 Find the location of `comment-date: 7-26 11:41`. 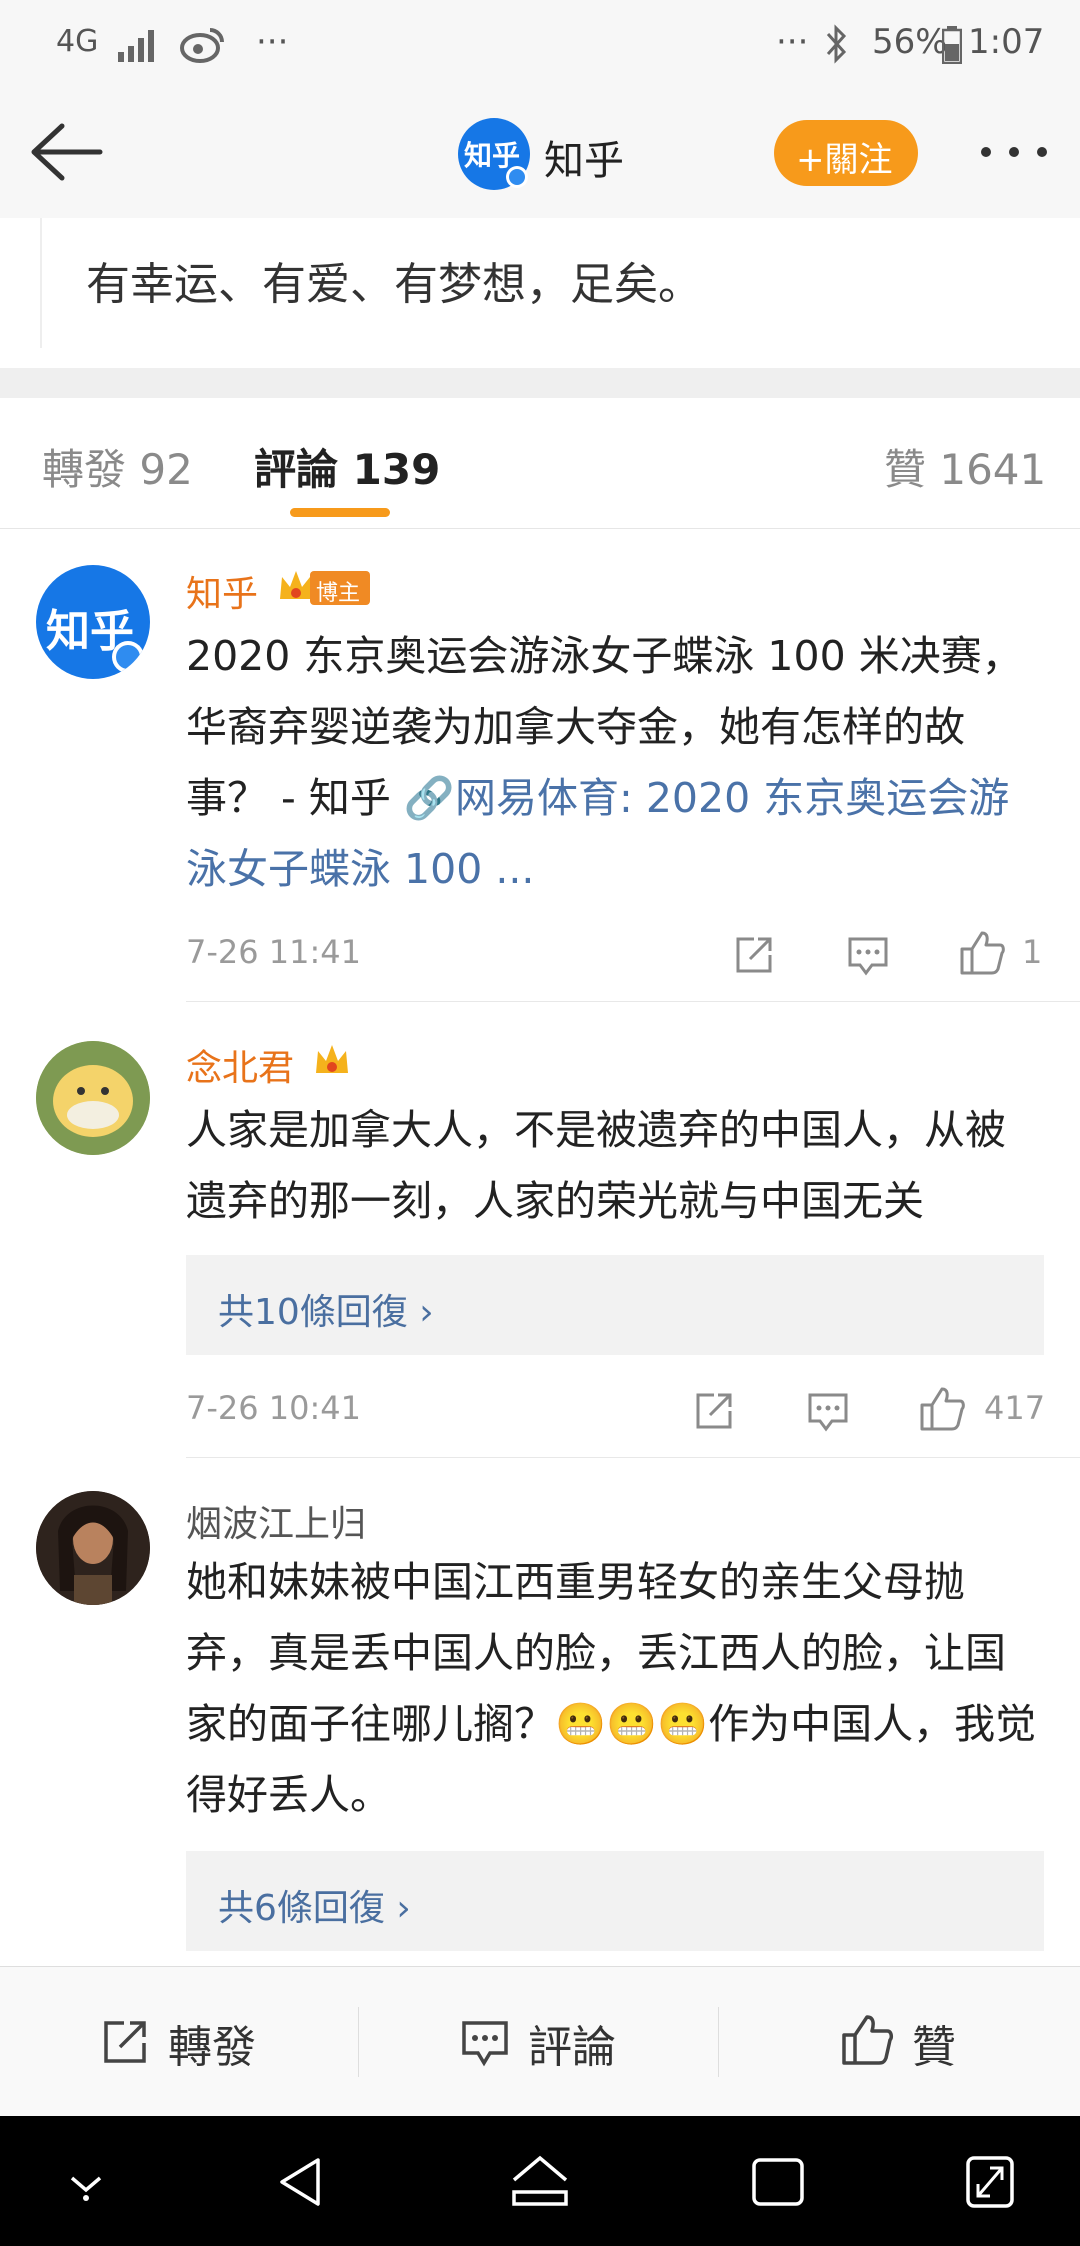

comment-date: 7-26 11:41 is located at coordinates (274, 952).